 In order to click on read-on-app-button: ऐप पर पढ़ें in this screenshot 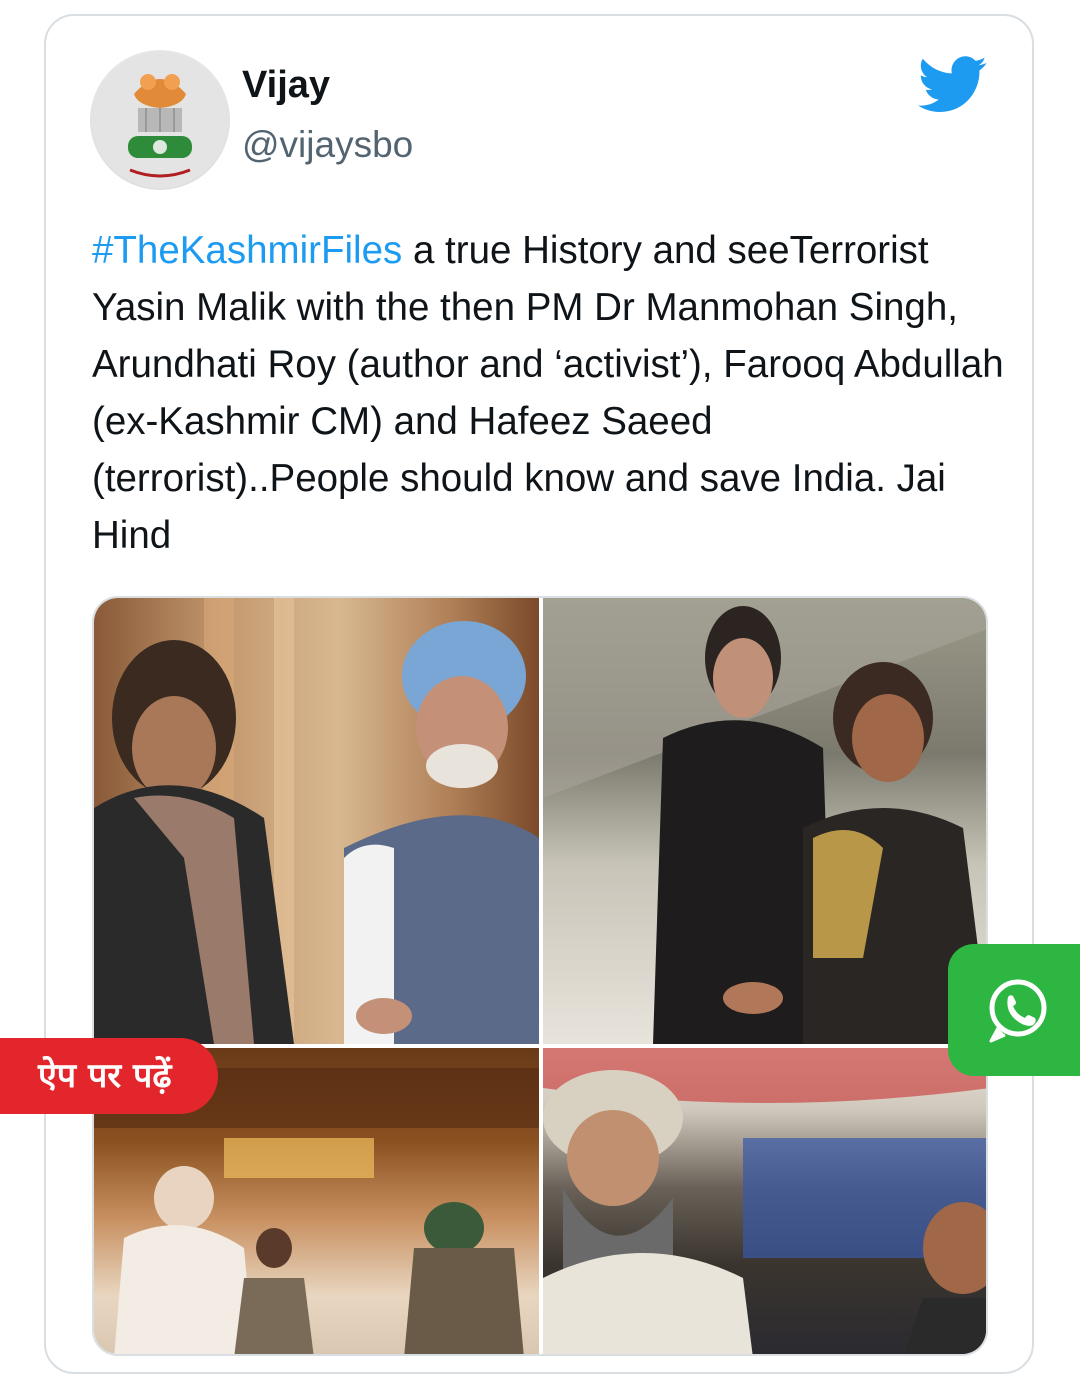, I will do `click(109, 1076)`.